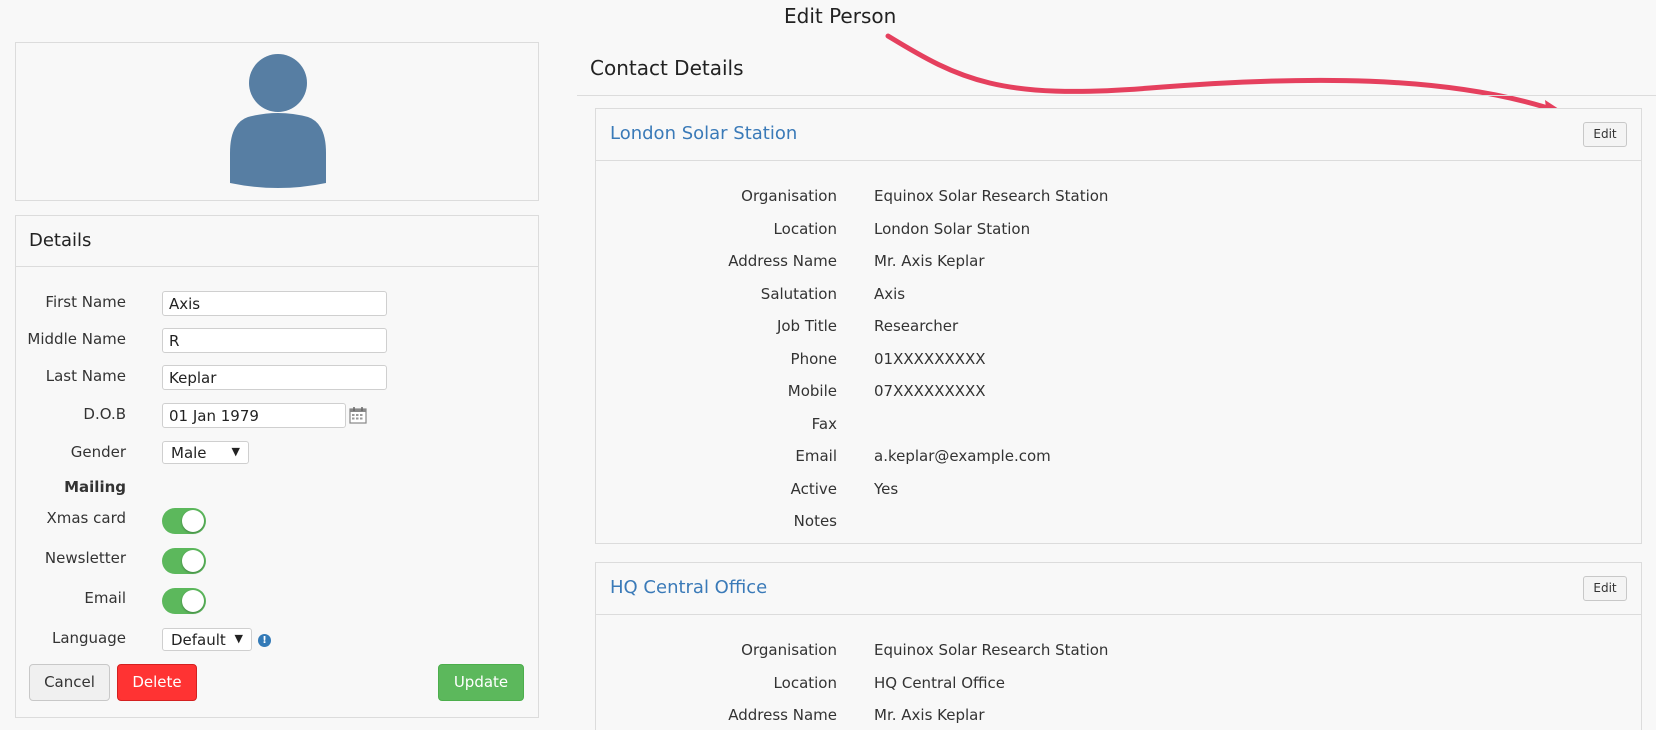 The width and height of the screenshot is (1656, 730). I want to click on card-header: London Solar Station Edit, so click(1118, 135).